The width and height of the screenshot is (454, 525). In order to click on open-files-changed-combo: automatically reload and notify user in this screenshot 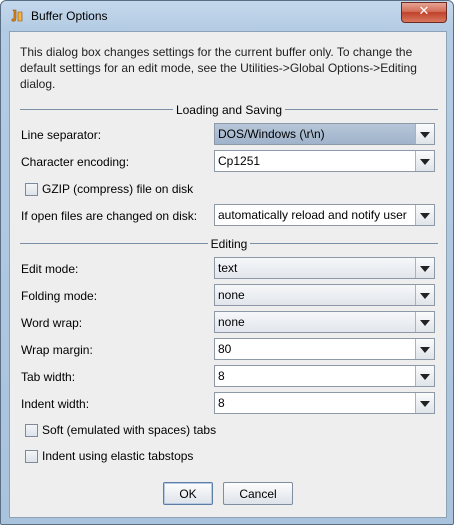, I will do `click(324, 215)`.